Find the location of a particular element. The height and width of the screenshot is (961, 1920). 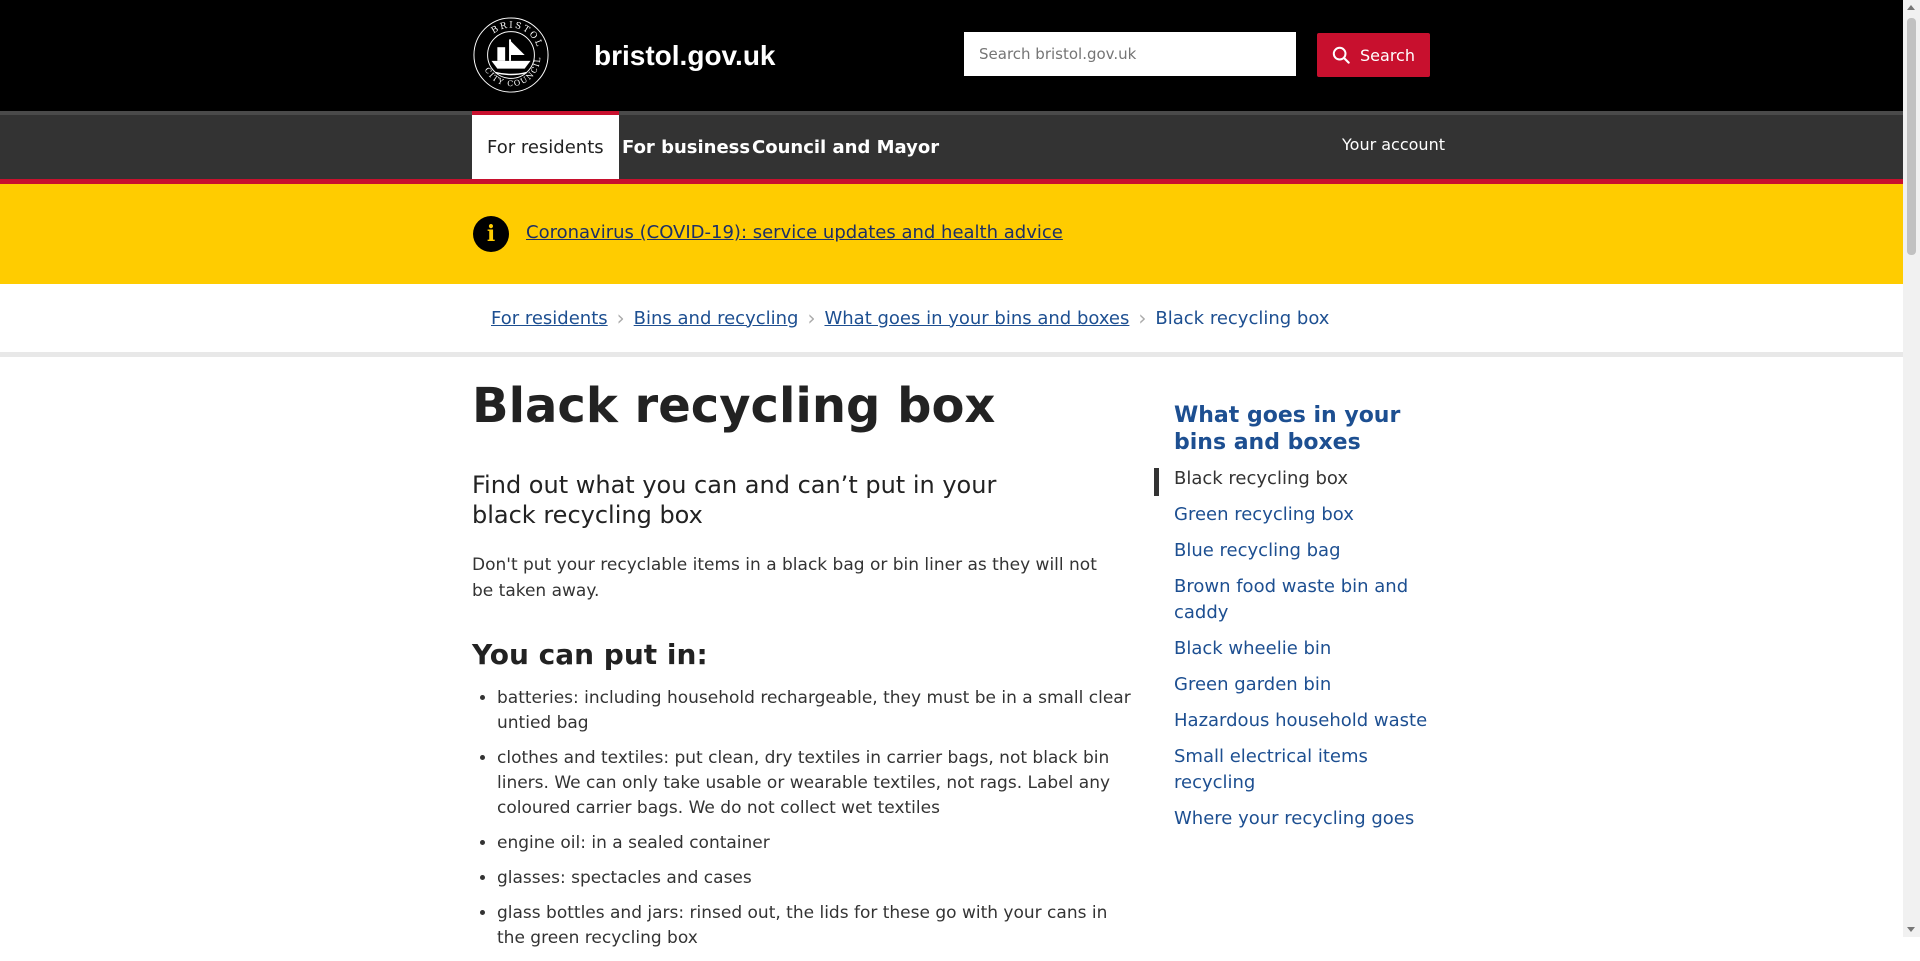

sidebar-item-black-wheelie-bin: Black wheelie bin is located at coordinates (1252, 648).